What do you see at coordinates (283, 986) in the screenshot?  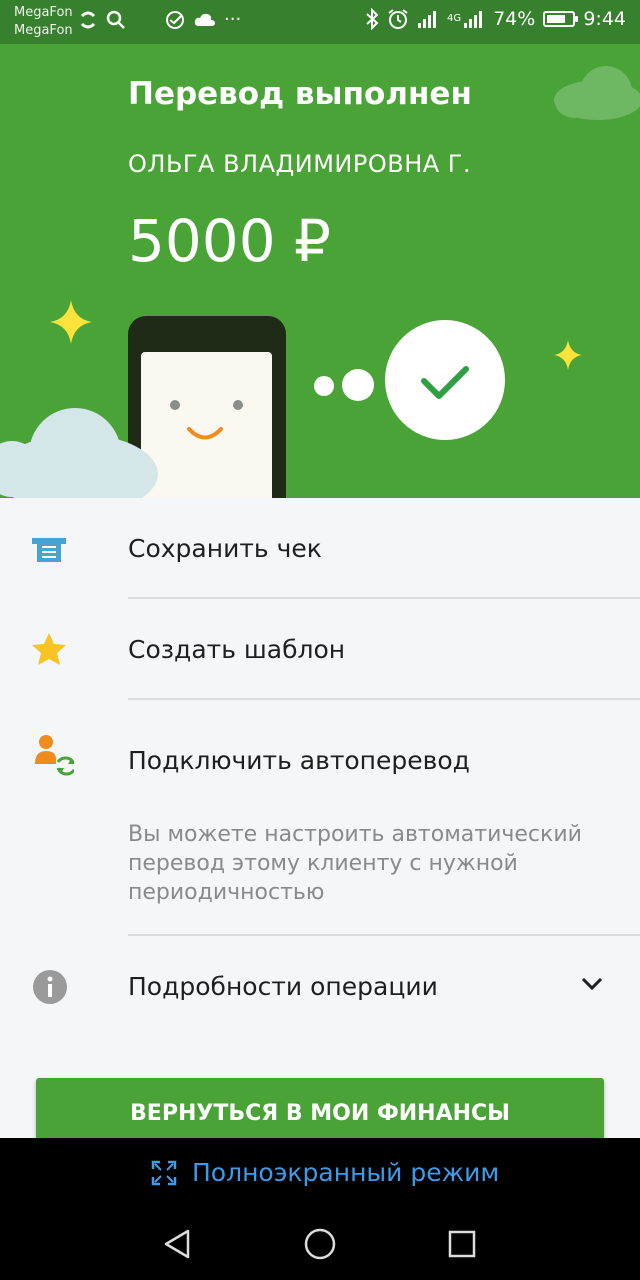 I see `operation-details-label: Подробности операции` at bounding box center [283, 986].